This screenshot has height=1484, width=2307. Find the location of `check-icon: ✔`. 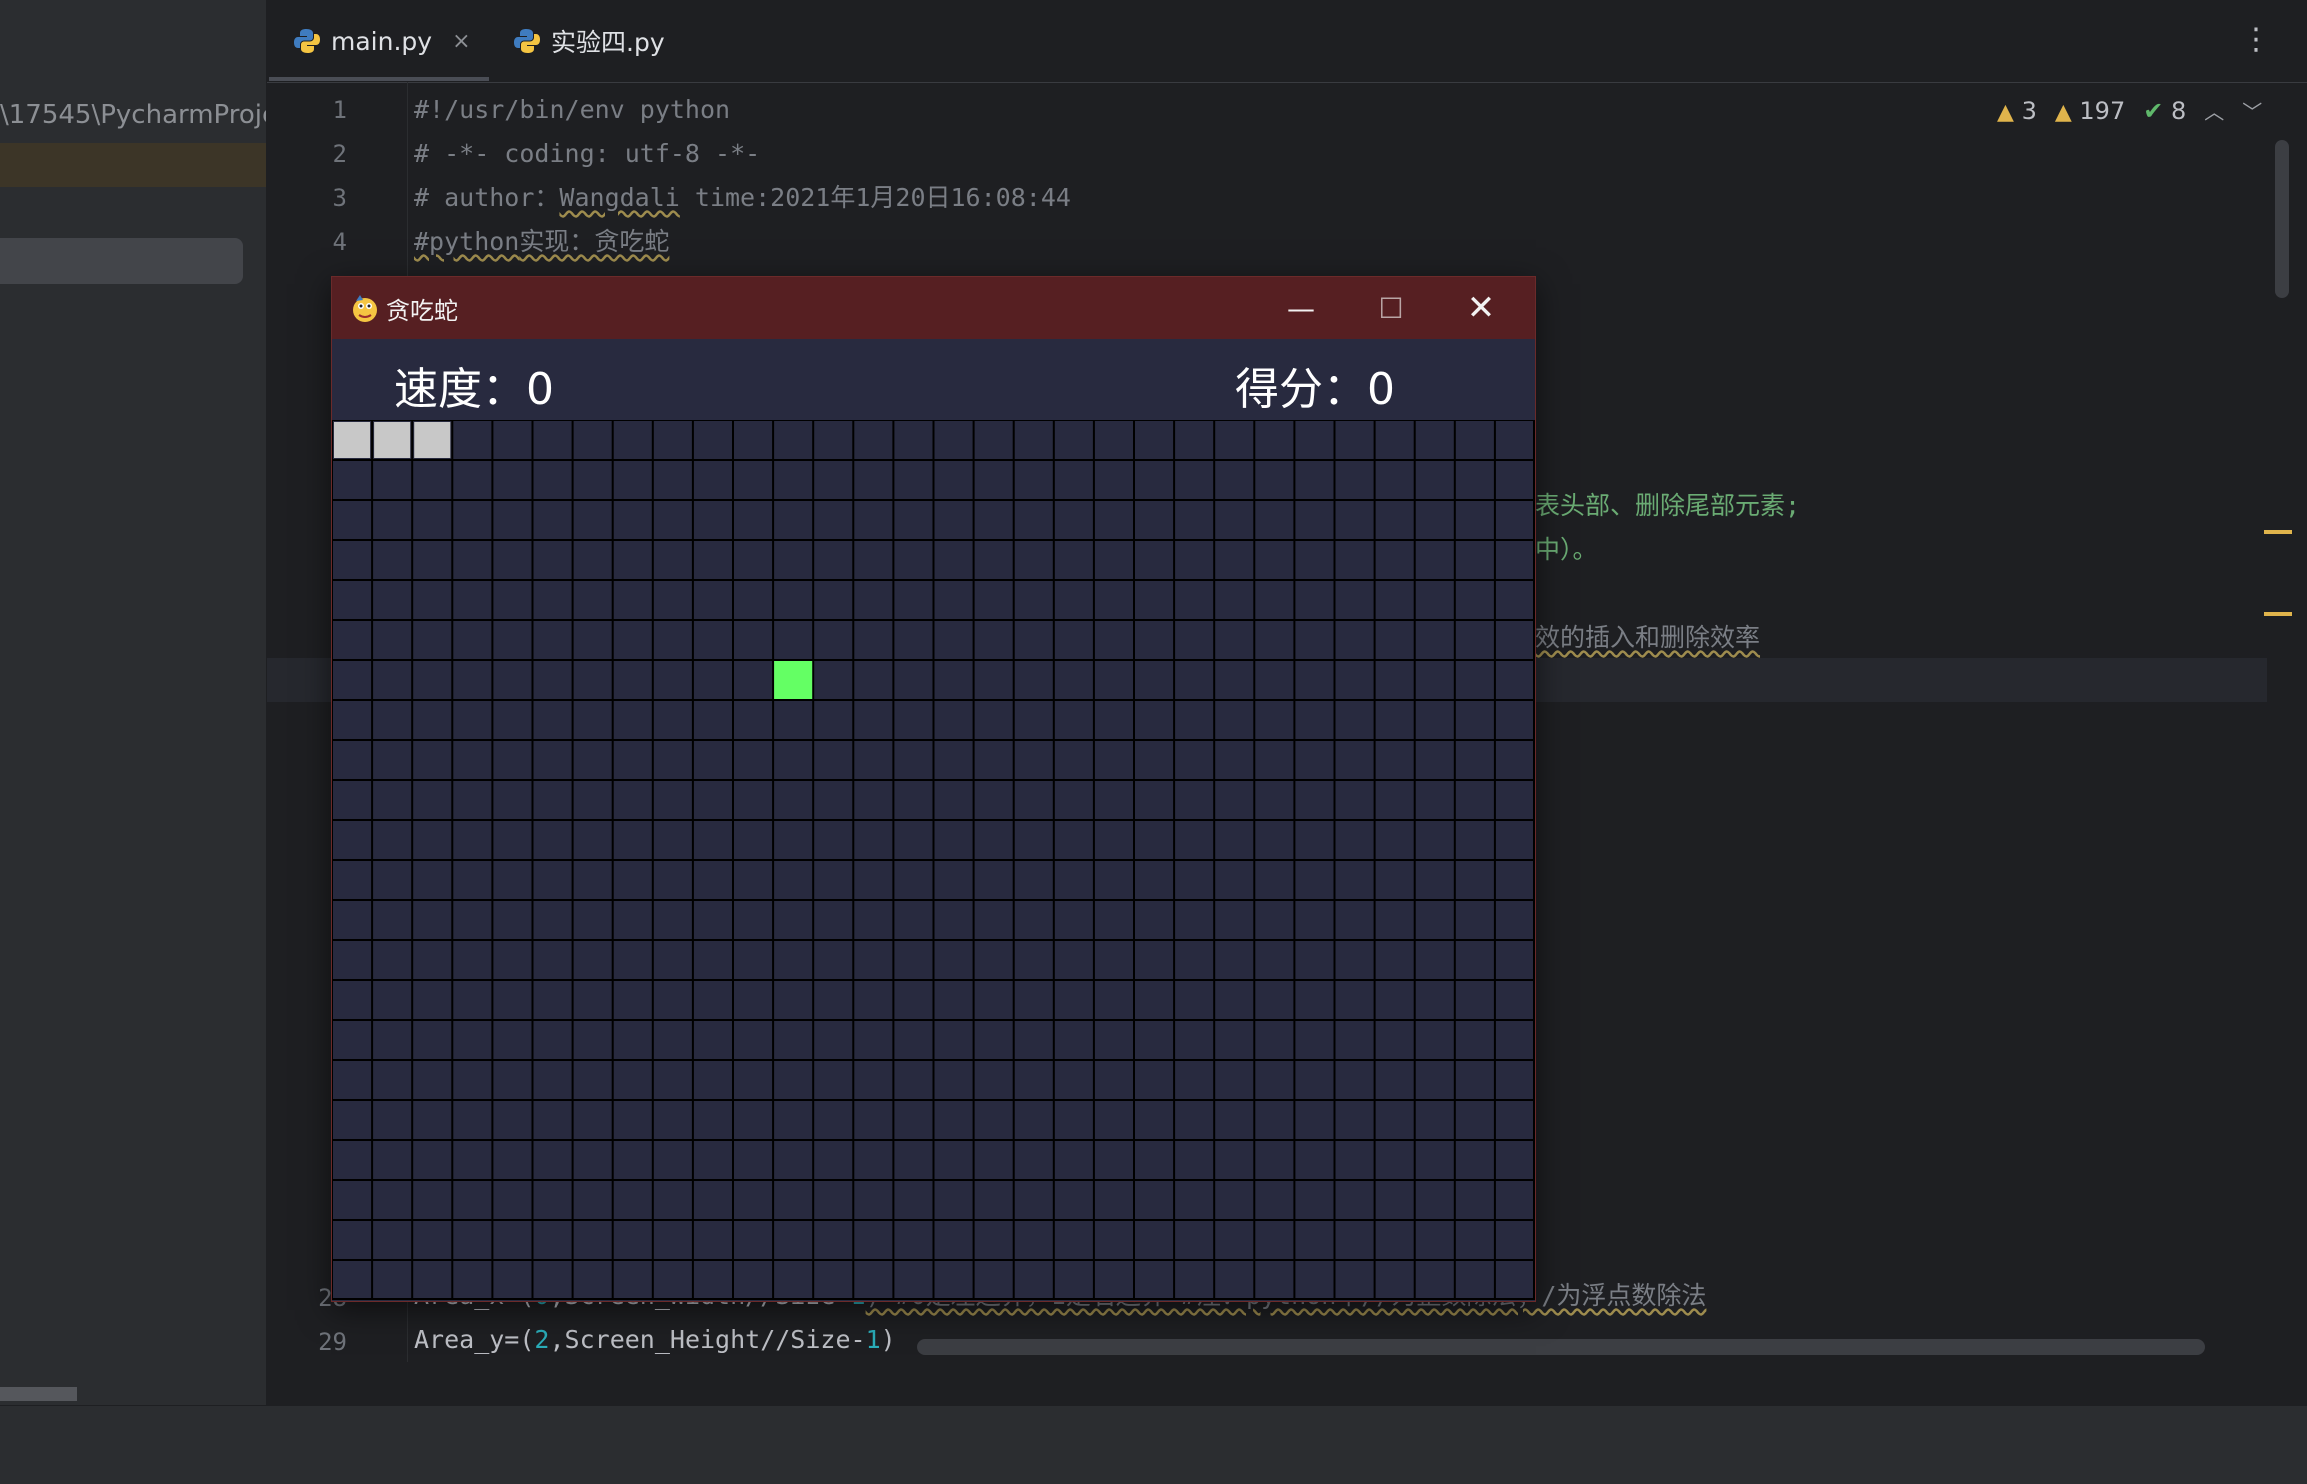

check-icon: ✔ is located at coordinates (2153, 110).